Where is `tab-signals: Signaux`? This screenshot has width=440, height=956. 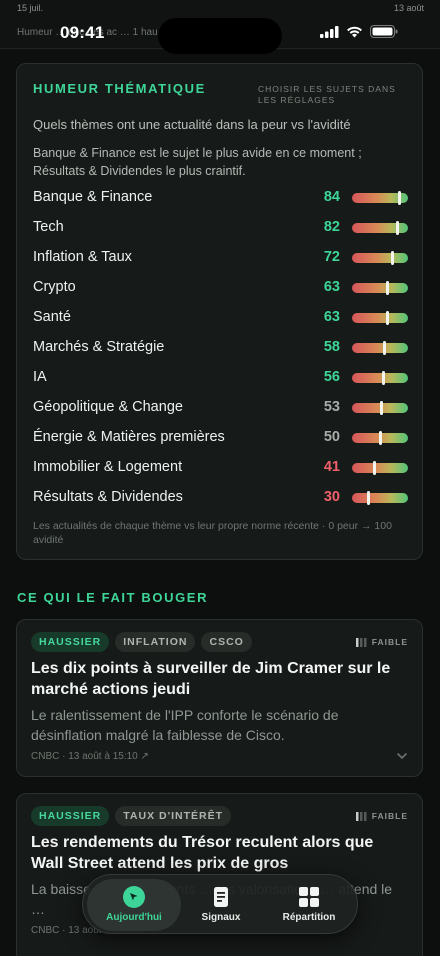 tab-signals: Signaux is located at coordinates (221, 905).